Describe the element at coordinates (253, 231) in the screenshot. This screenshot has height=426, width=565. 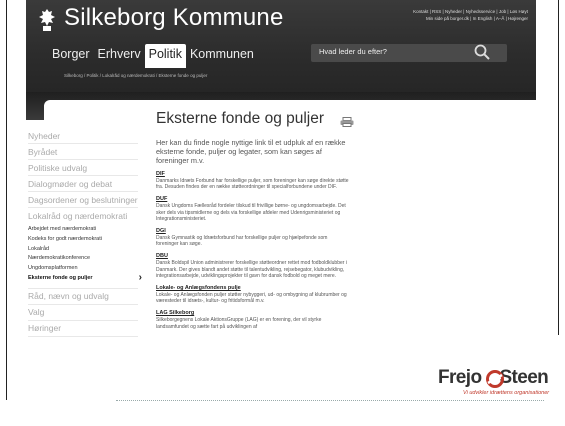
I see `entry-link: DGI` at that location.